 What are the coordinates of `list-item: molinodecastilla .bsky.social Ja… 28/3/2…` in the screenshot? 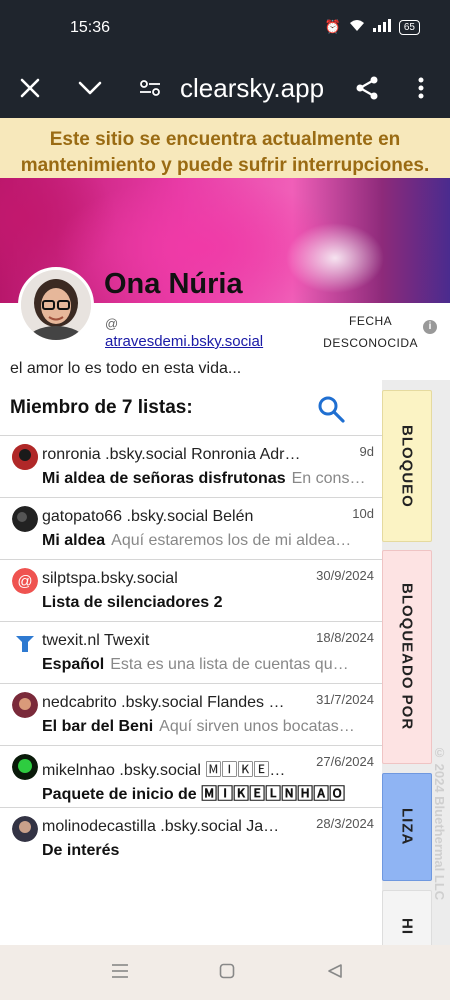 It's located at (191, 838).